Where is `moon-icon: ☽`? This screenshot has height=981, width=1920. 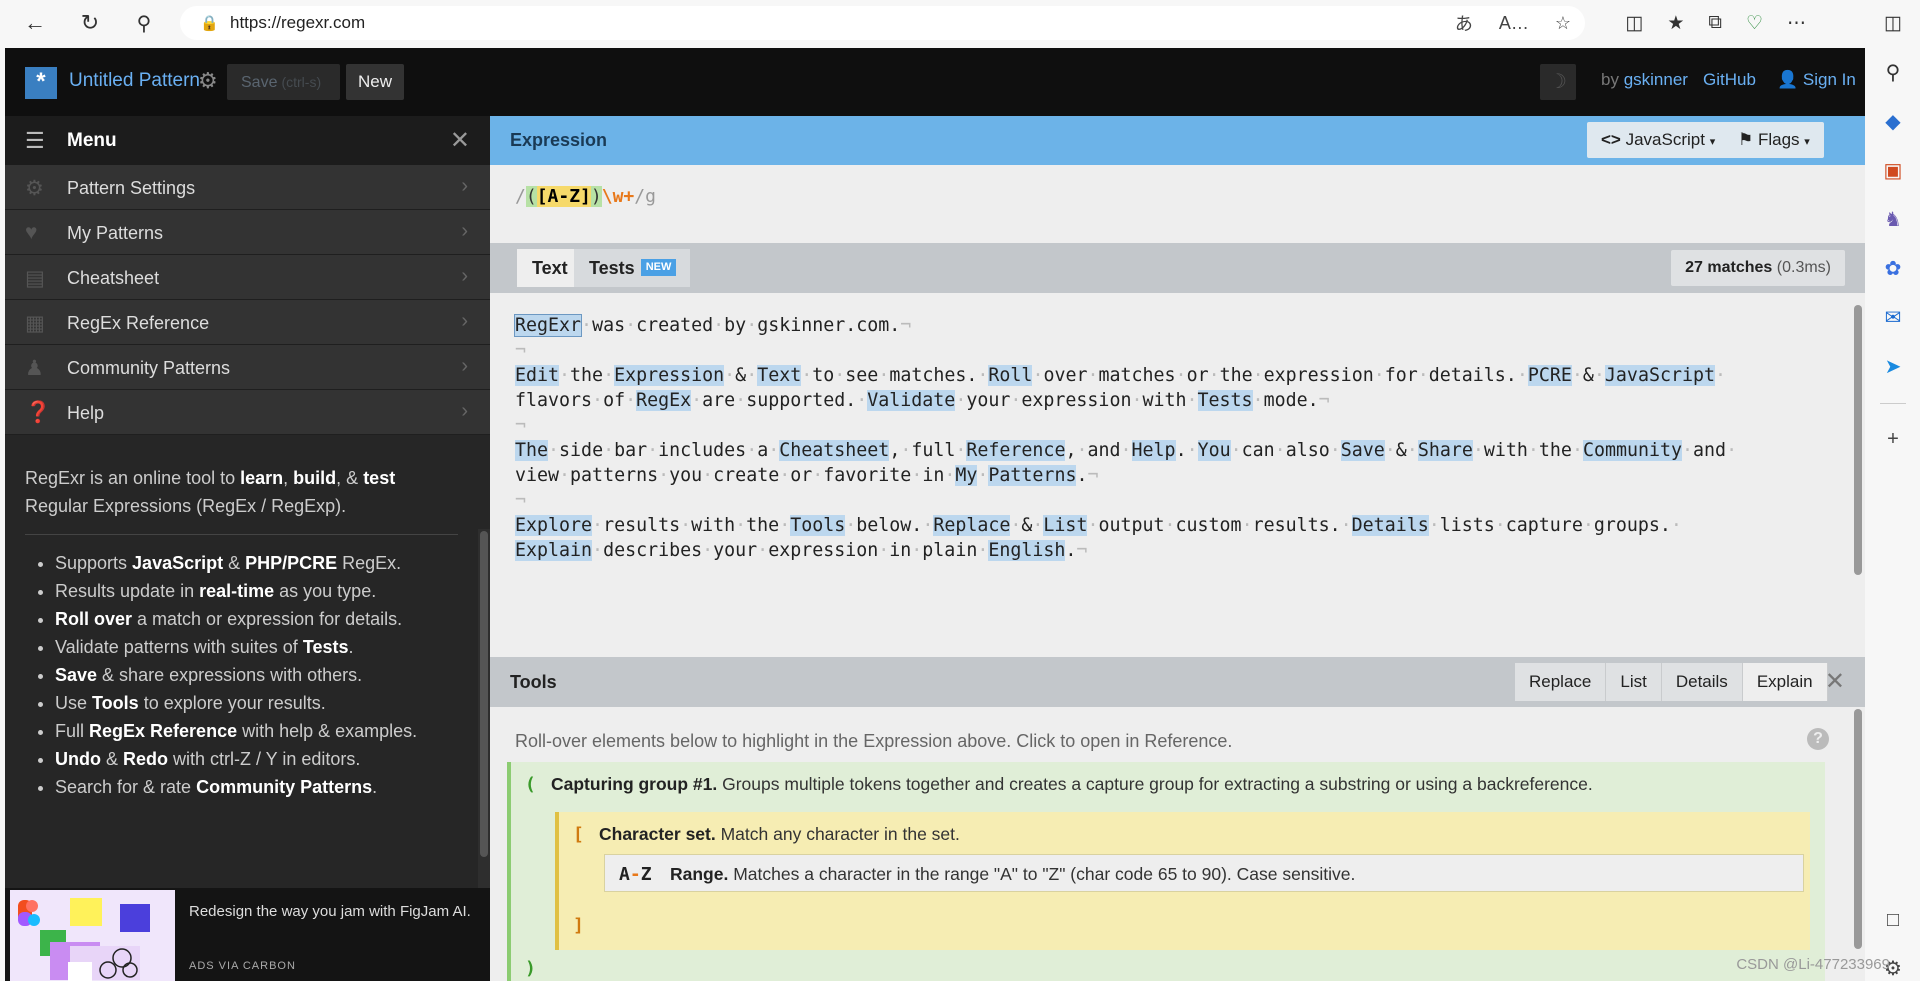
moon-icon: ☽ is located at coordinates (1558, 82).